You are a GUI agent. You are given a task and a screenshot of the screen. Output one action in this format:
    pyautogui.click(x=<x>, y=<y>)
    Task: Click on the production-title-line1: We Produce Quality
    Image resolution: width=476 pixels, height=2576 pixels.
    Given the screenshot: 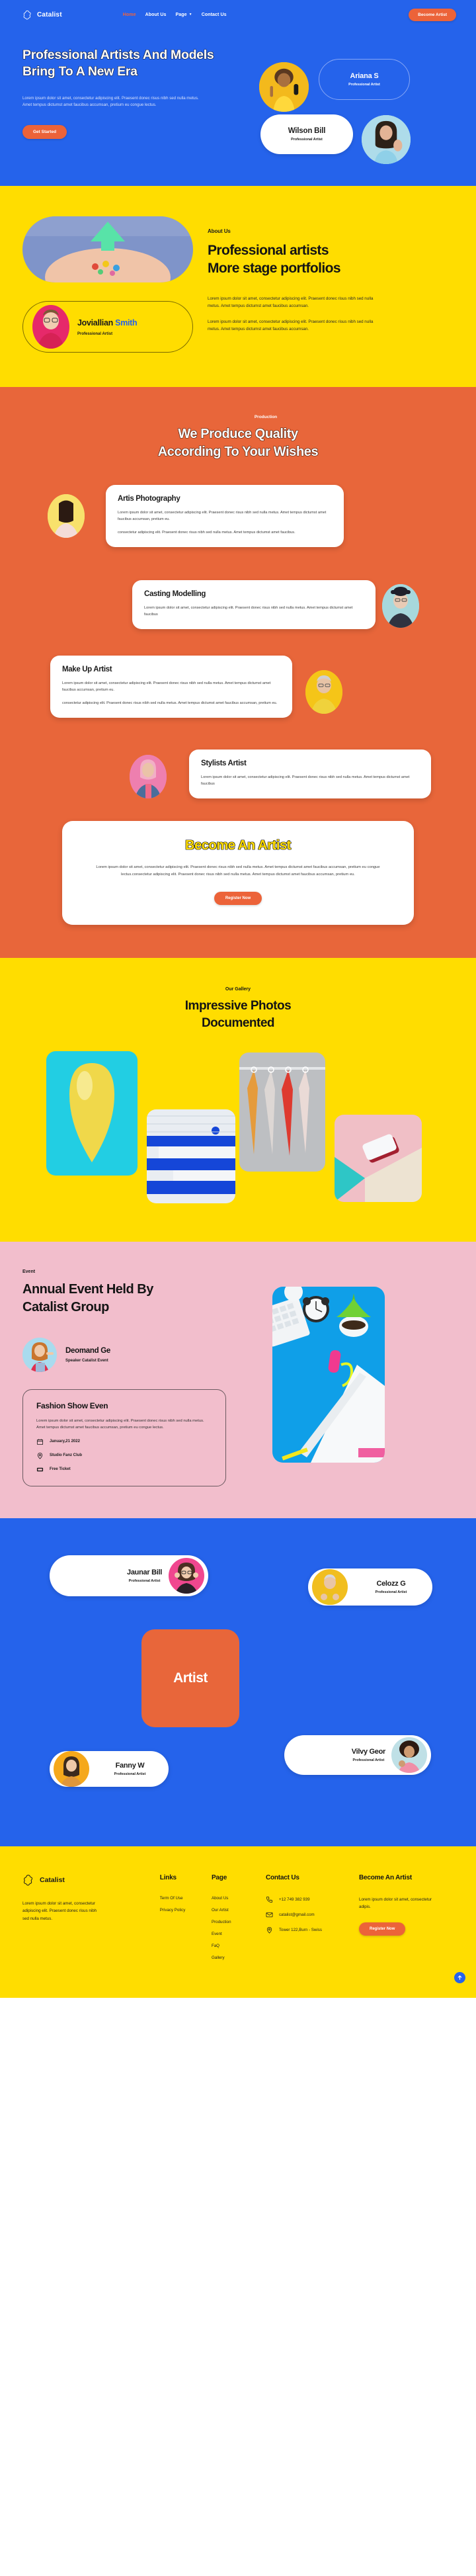 What is the action you would take?
    pyautogui.click(x=238, y=434)
    